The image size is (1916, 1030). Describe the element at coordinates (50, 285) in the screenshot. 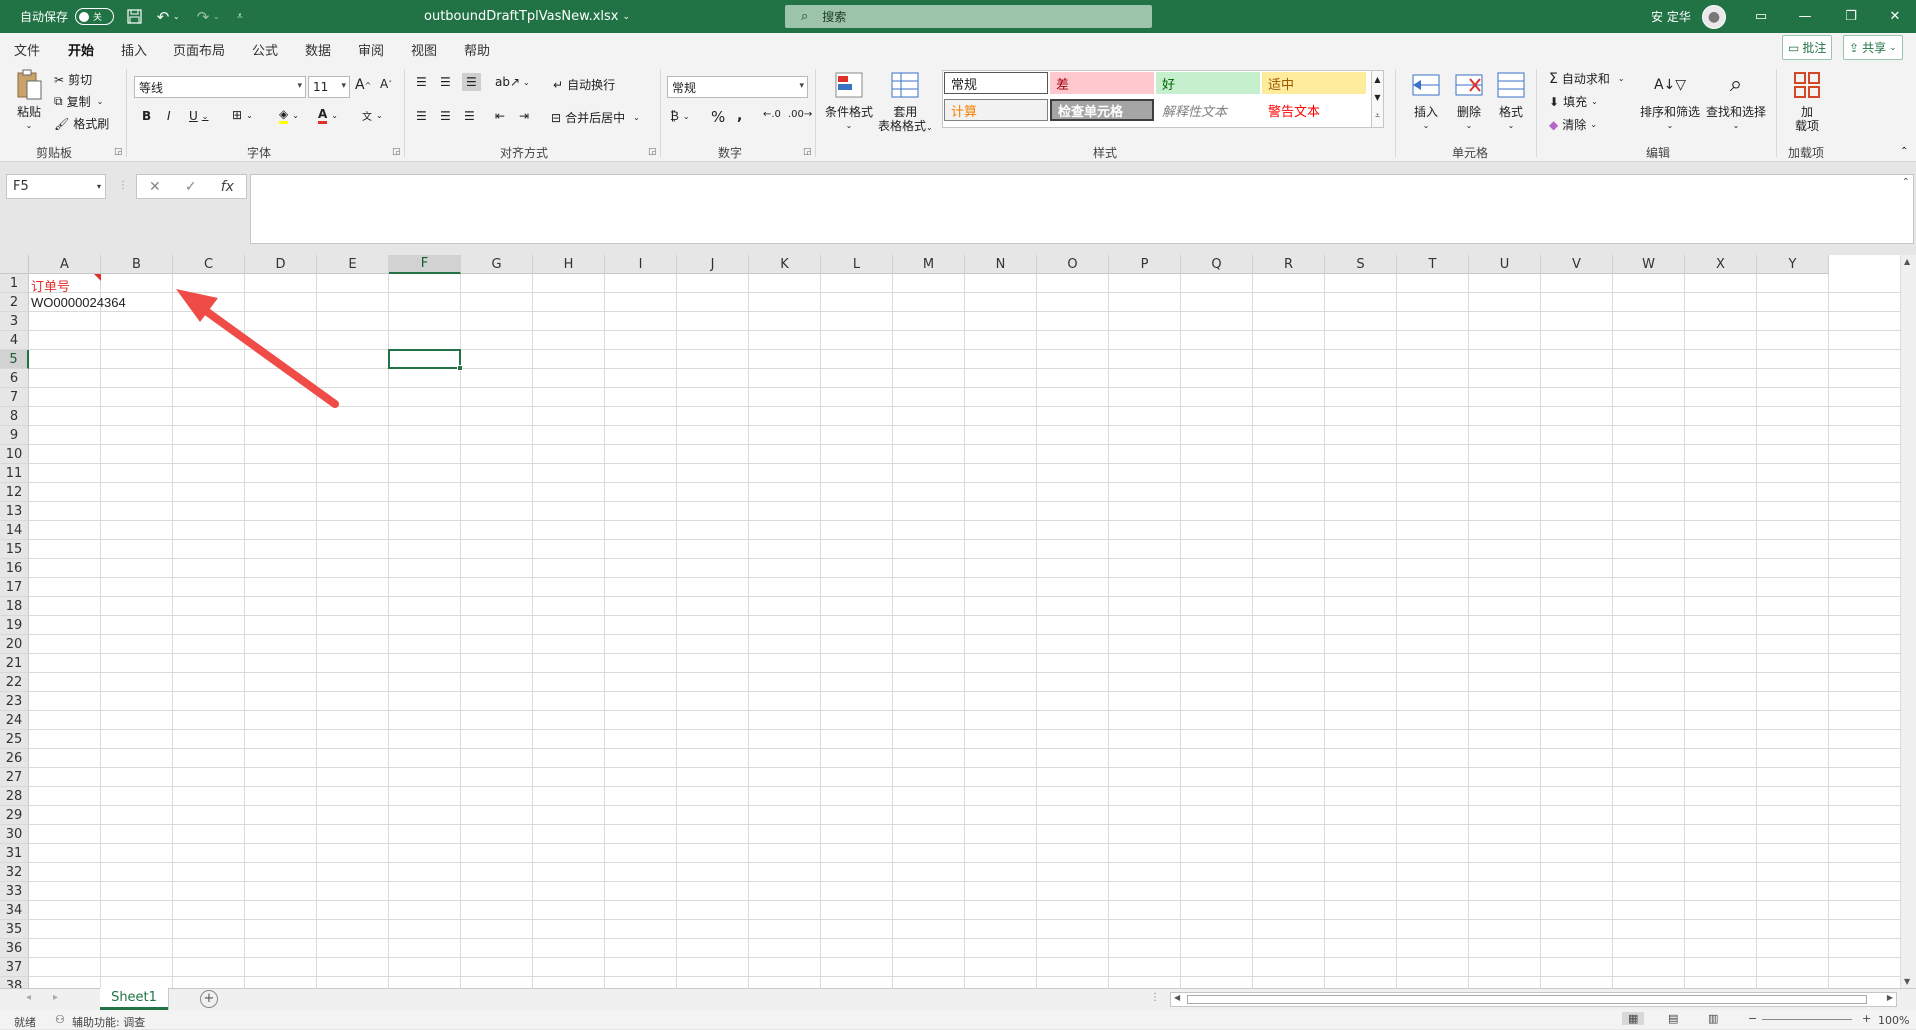

I see `cell-a1: 订单号` at that location.